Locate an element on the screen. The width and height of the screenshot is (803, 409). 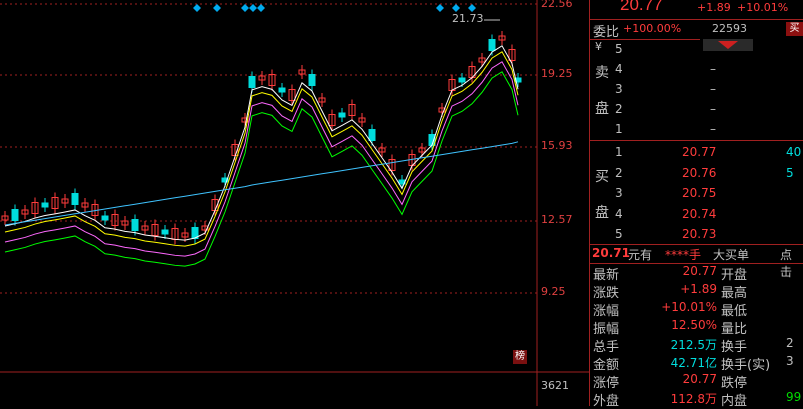
stat-label: 最高 is located at coordinates (734, 293).